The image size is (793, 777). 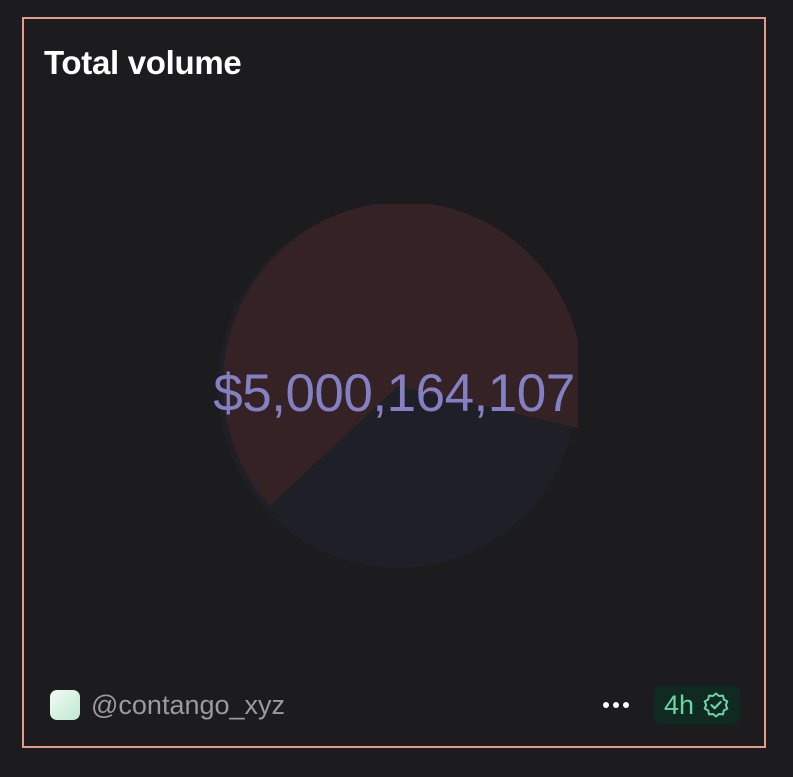 I want to click on author-handle: @contango_xyz, so click(x=188, y=704).